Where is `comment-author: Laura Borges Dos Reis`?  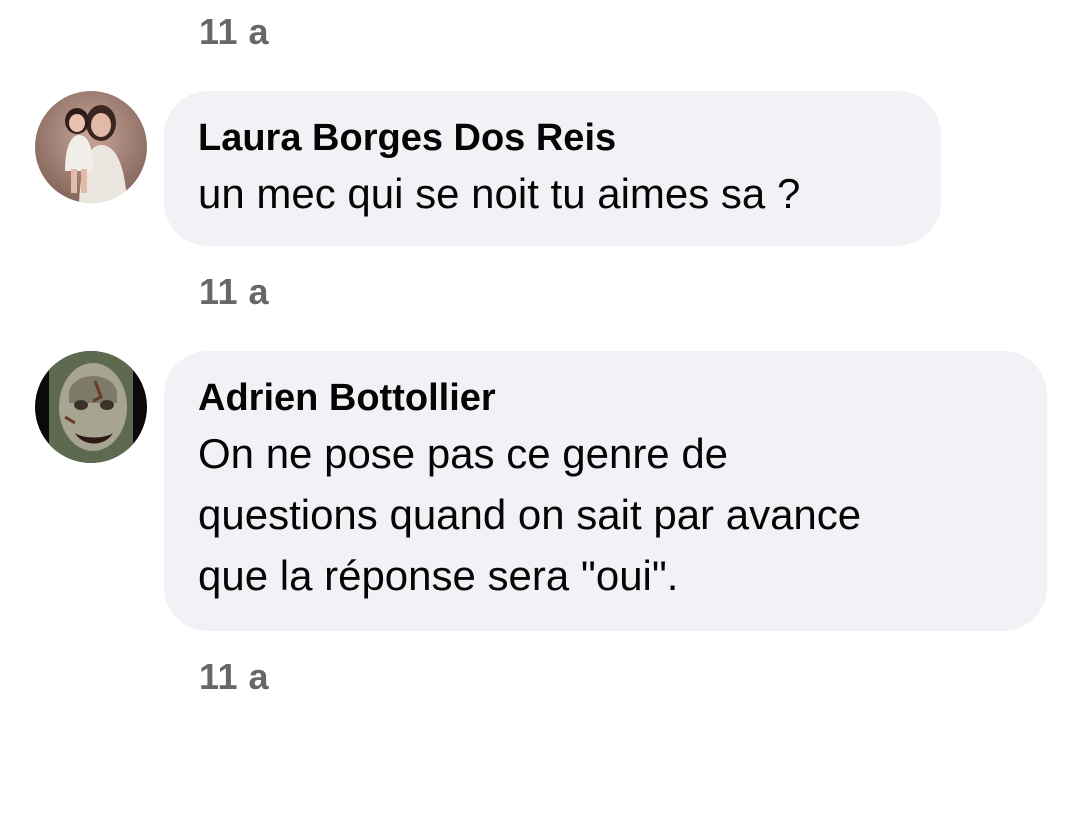
comment-author: Laura Borges Dos Reis is located at coordinates (552, 138).